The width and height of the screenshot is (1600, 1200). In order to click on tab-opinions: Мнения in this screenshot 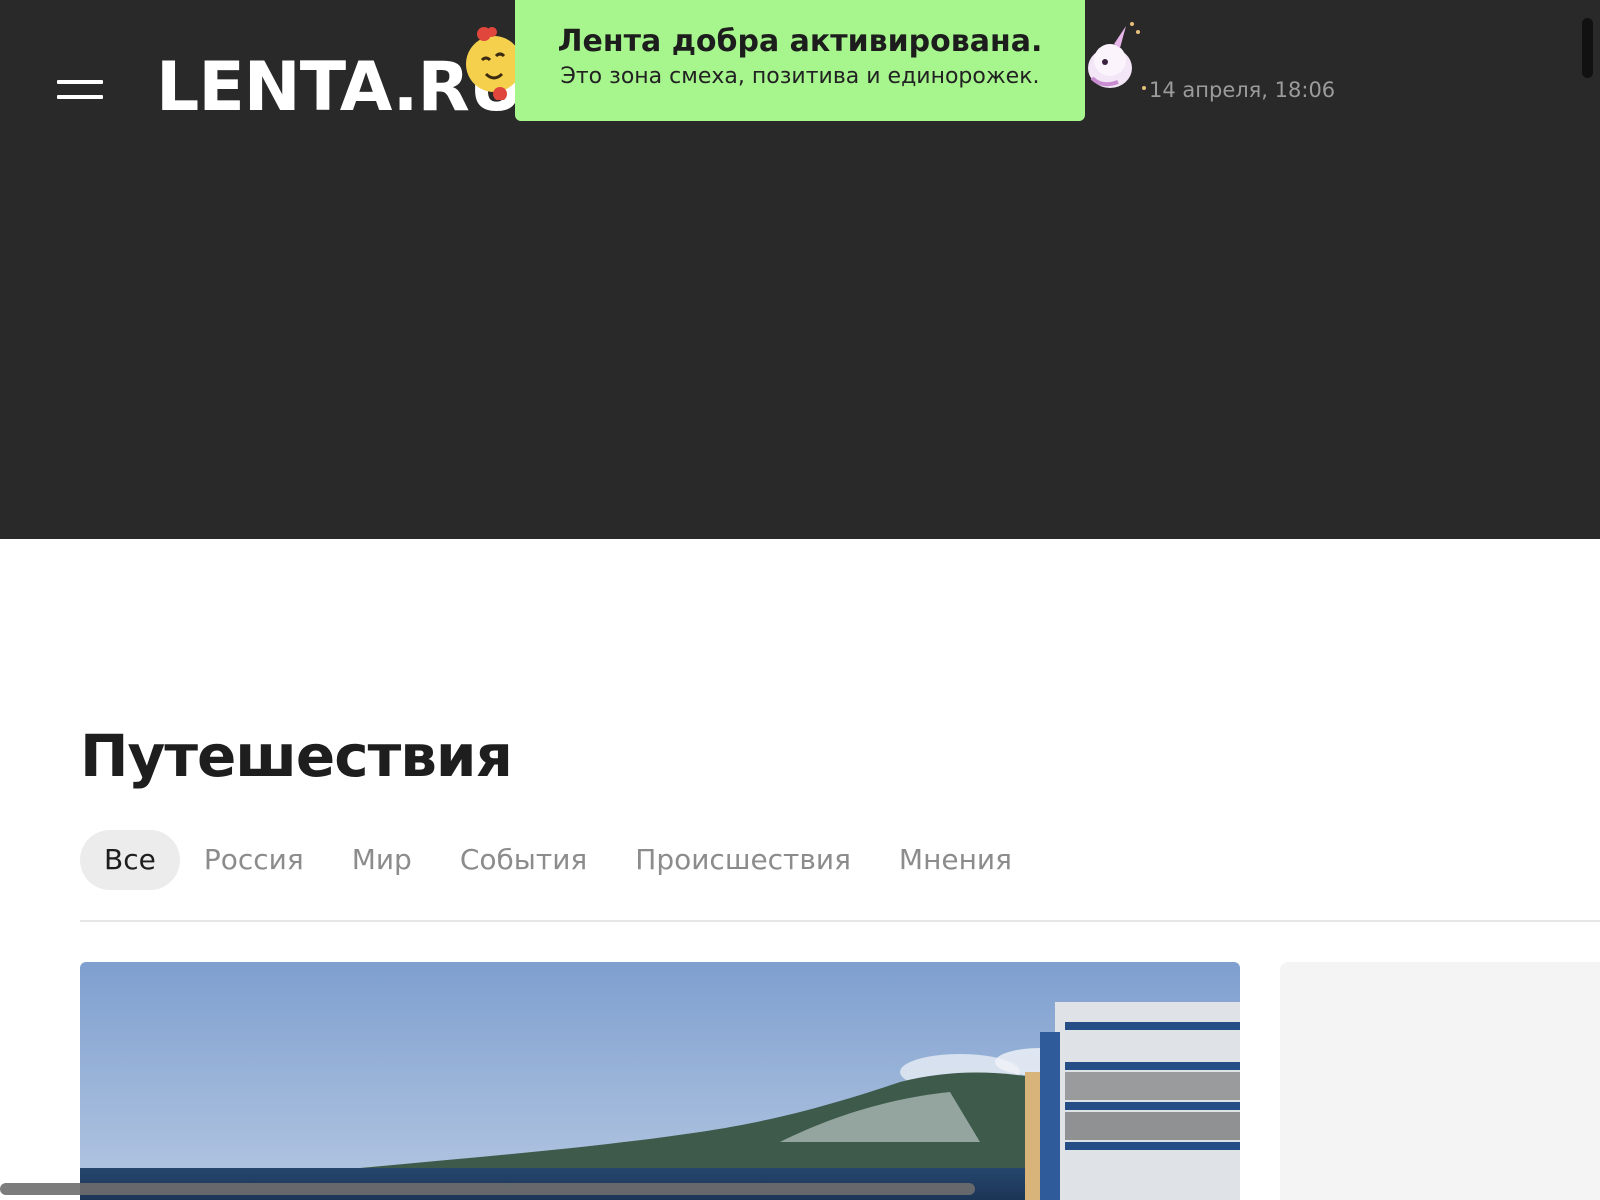, I will do `click(955, 860)`.